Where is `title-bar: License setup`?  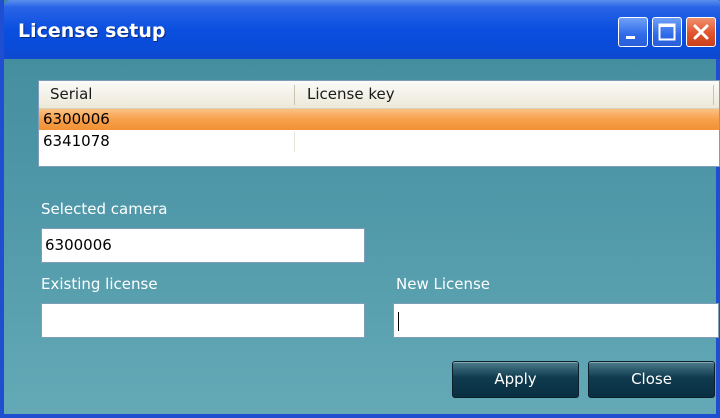
title-bar: License setup is located at coordinates (362, 29).